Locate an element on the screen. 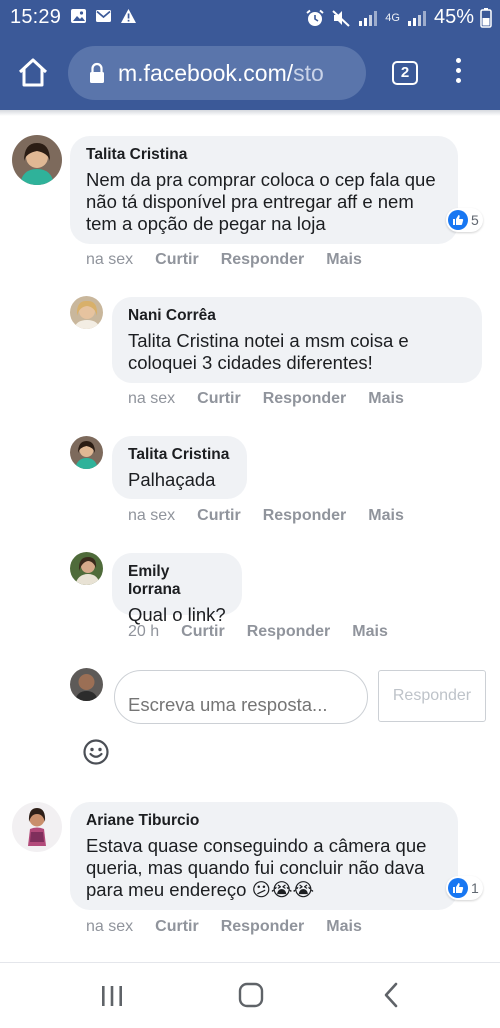 This screenshot has width=500, height=1028. comment-author: Ariane Tiburcio is located at coordinates (264, 821).